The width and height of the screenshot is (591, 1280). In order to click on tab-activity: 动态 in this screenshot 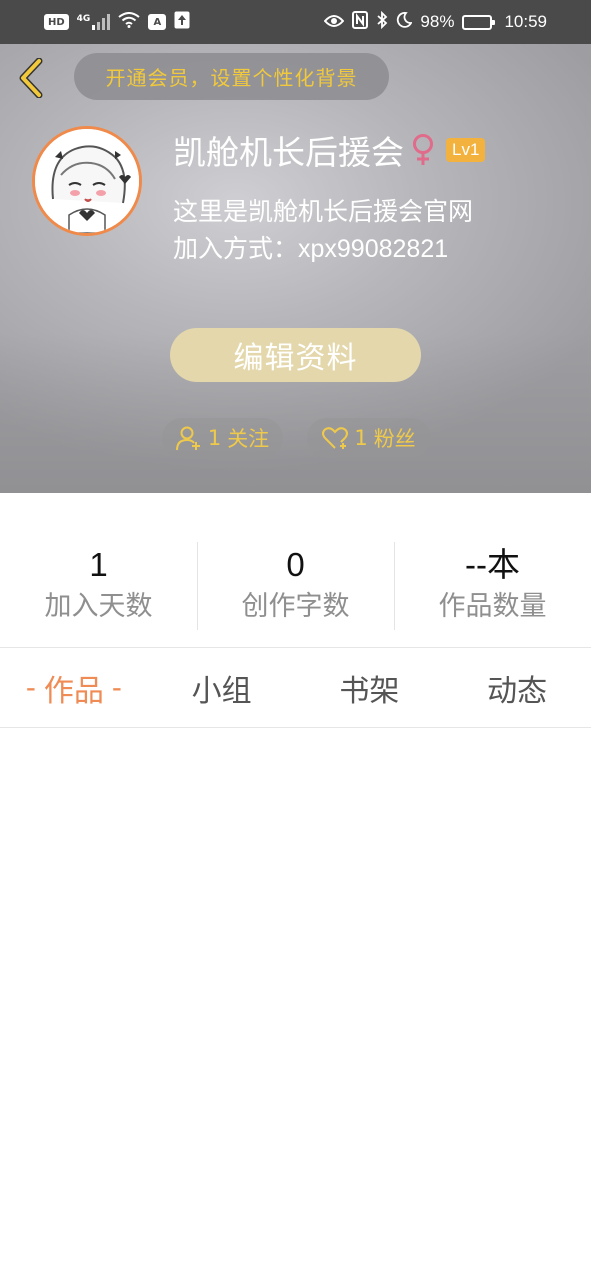, I will do `click(517, 688)`.